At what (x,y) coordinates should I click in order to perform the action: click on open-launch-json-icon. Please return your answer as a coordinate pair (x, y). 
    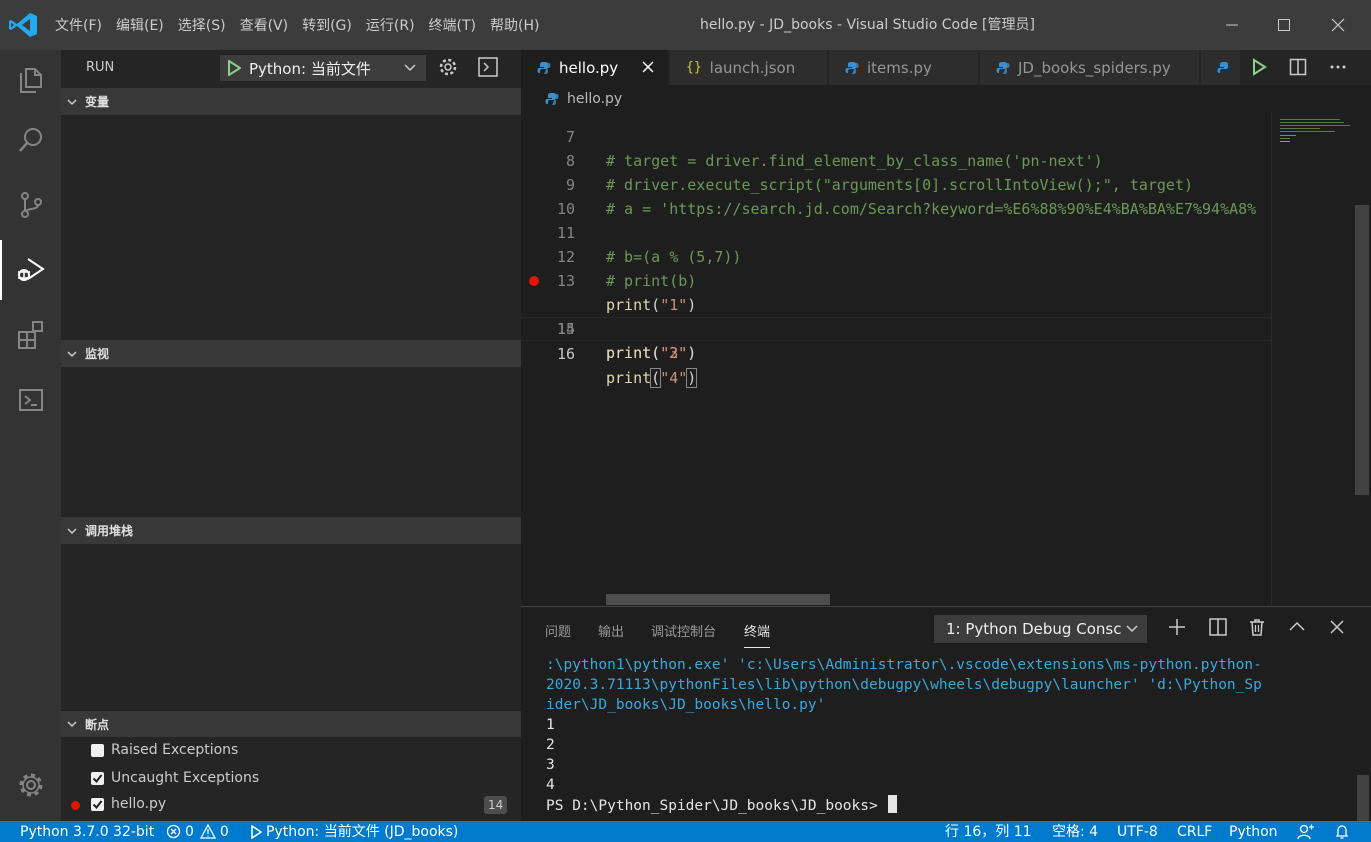
    Looking at the image, I should click on (448, 67).